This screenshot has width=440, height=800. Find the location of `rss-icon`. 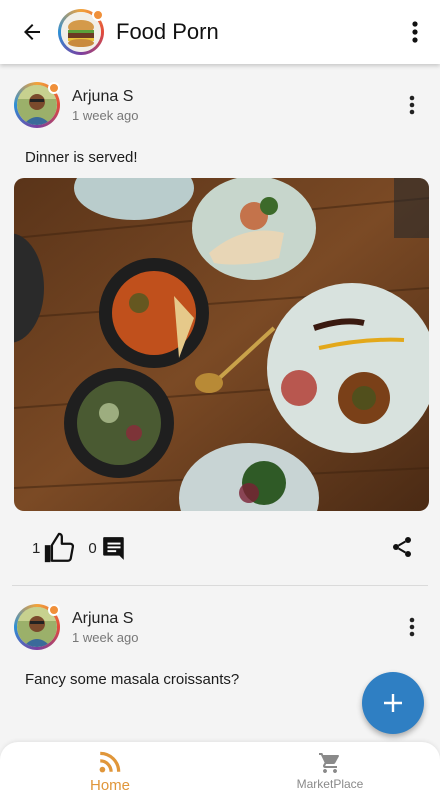

rss-icon is located at coordinates (110, 761).